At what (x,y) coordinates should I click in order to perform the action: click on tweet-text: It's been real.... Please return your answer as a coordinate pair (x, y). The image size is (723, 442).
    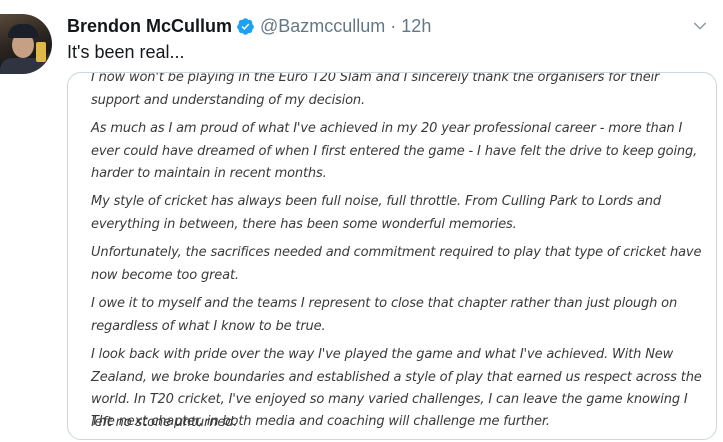
    Looking at the image, I should click on (126, 52).